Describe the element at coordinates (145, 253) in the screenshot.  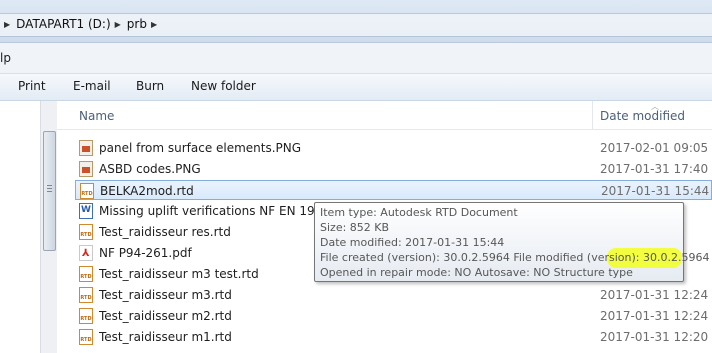
I see `file-name: NF P94-261.pdf` at that location.